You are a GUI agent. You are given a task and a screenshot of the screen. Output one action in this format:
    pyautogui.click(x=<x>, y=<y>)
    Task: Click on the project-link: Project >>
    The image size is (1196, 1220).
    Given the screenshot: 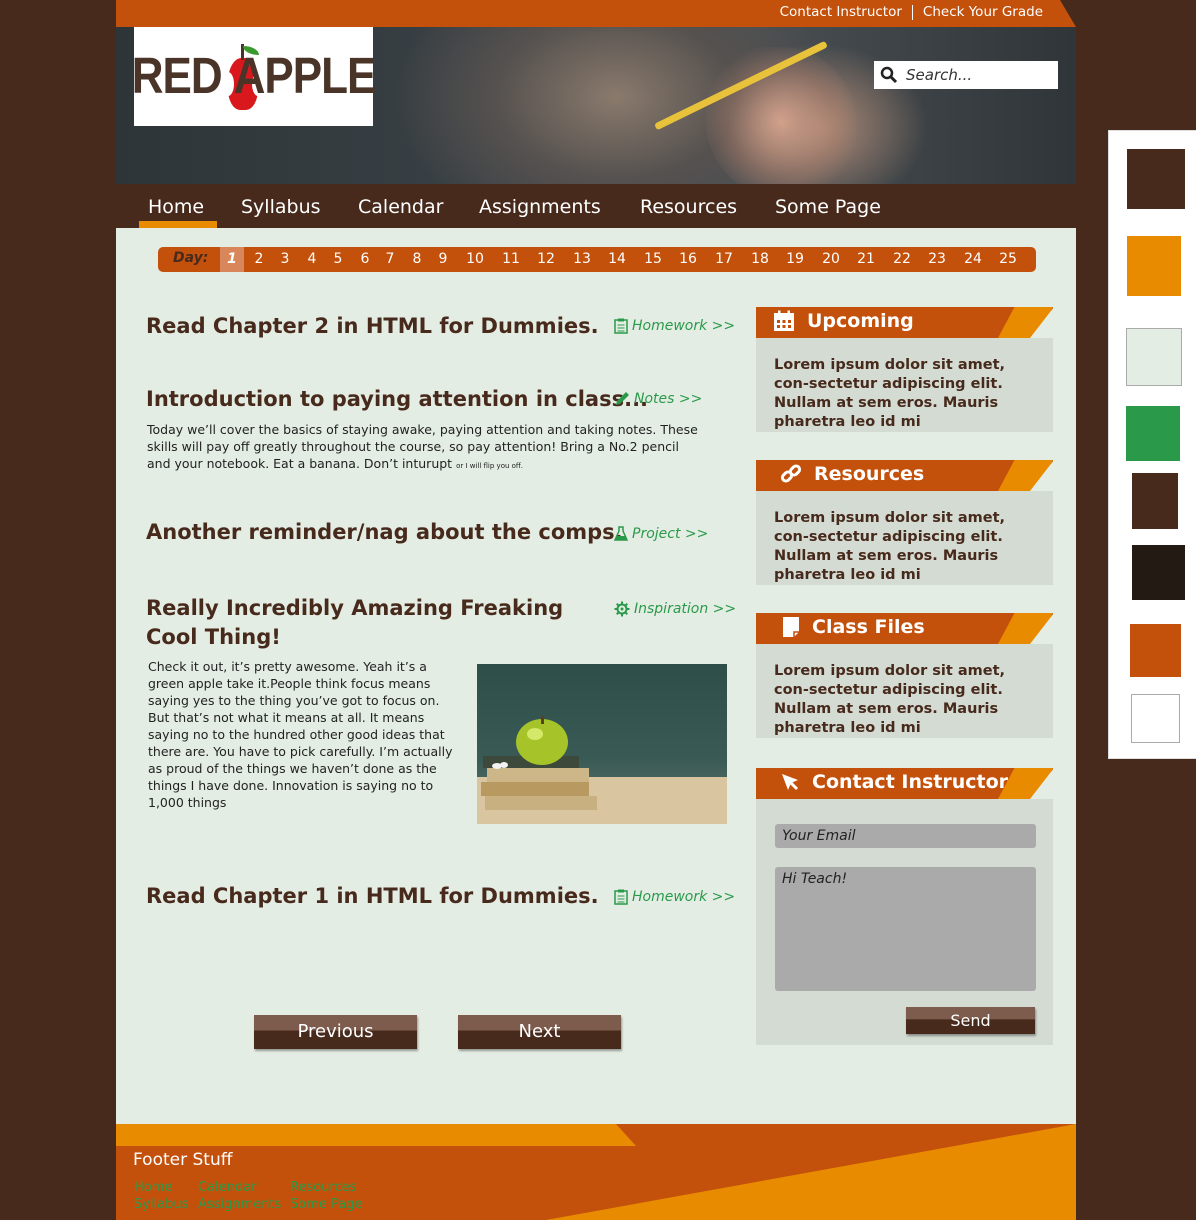 What is the action you would take?
    pyautogui.click(x=661, y=534)
    